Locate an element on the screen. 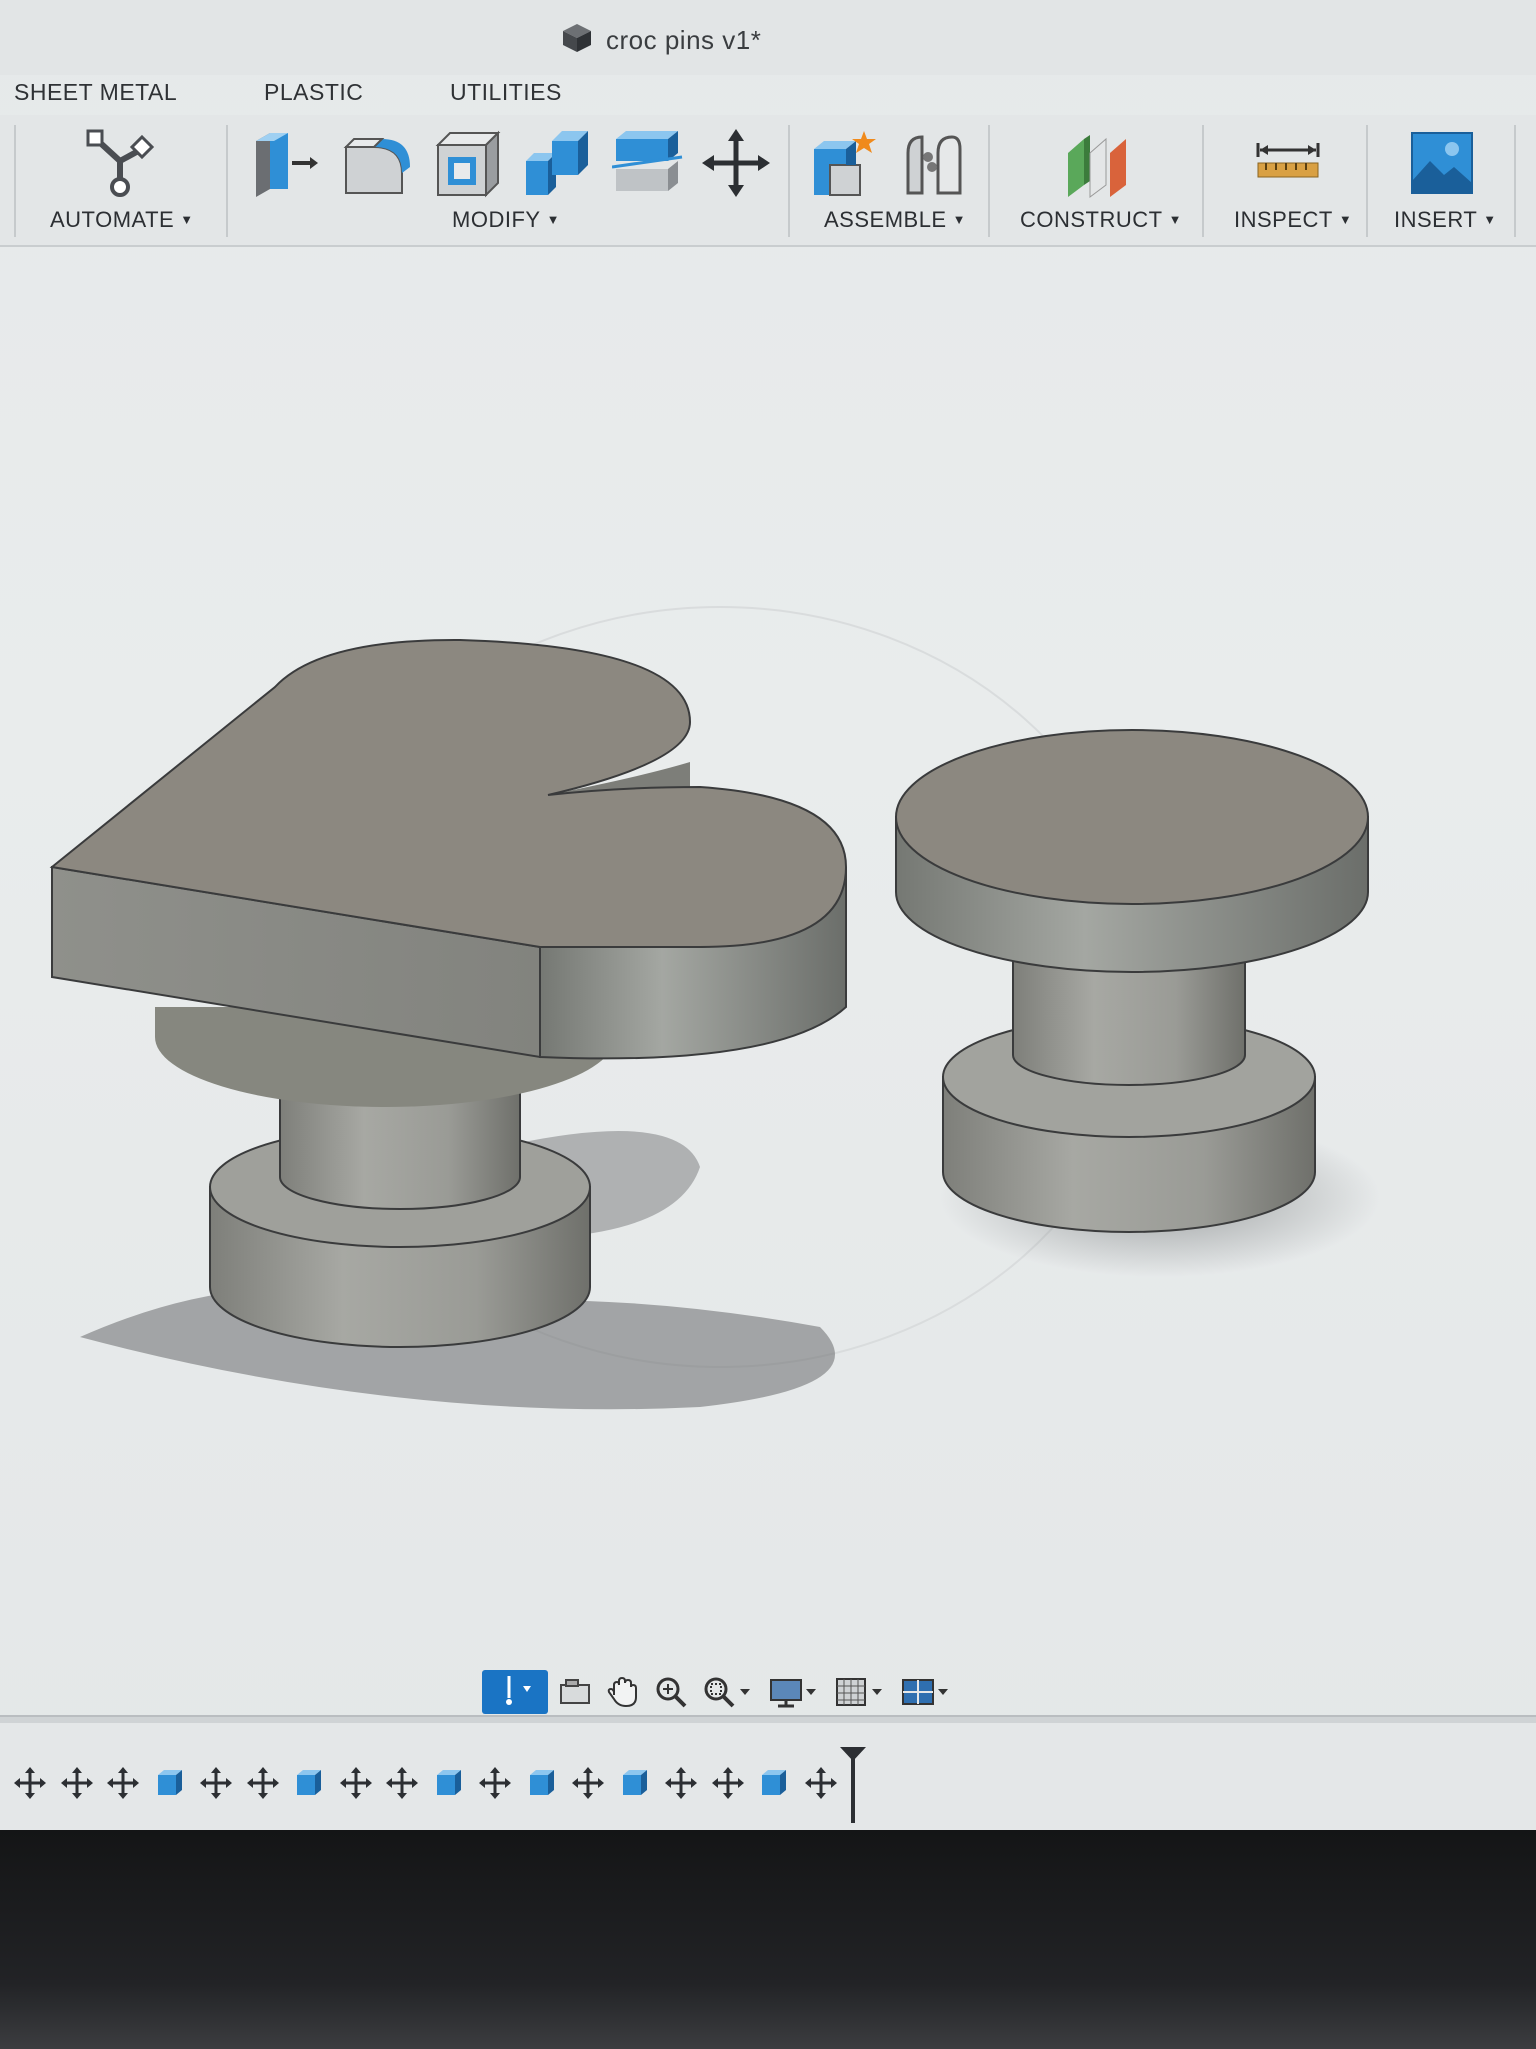  pan-icon is located at coordinates (623, 1692).